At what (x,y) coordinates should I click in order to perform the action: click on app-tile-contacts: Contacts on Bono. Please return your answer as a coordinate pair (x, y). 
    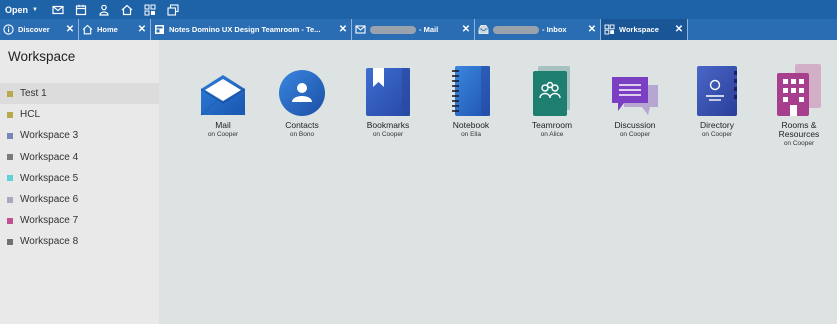
    Looking at the image, I should click on (302, 103).